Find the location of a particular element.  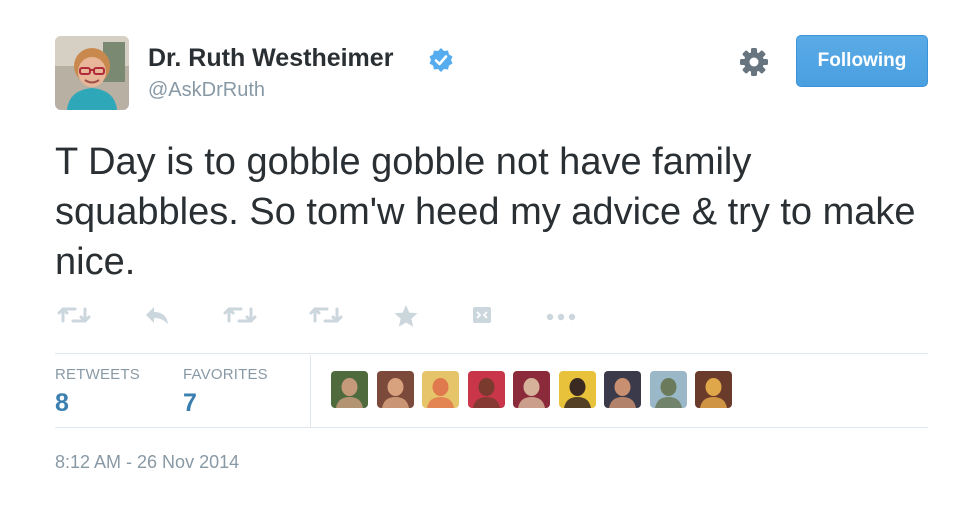

retweets-count: 8 is located at coordinates (62, 403).